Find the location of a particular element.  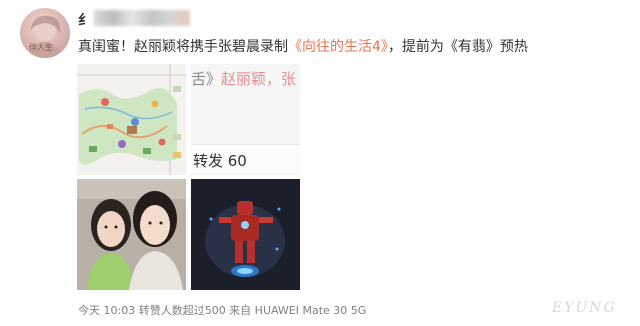

image-map is located at coordinates (131, 119).